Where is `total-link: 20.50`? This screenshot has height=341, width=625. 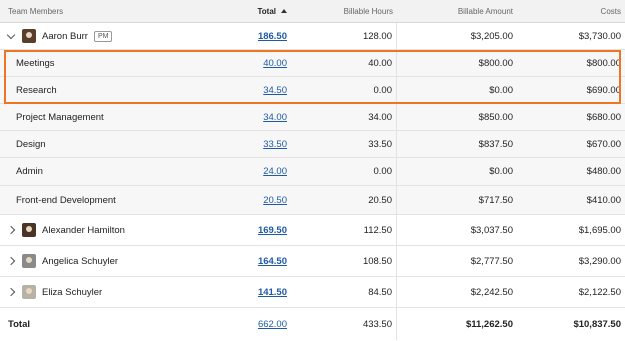
total-link: 20.50 is located at coordinates (275, 200).